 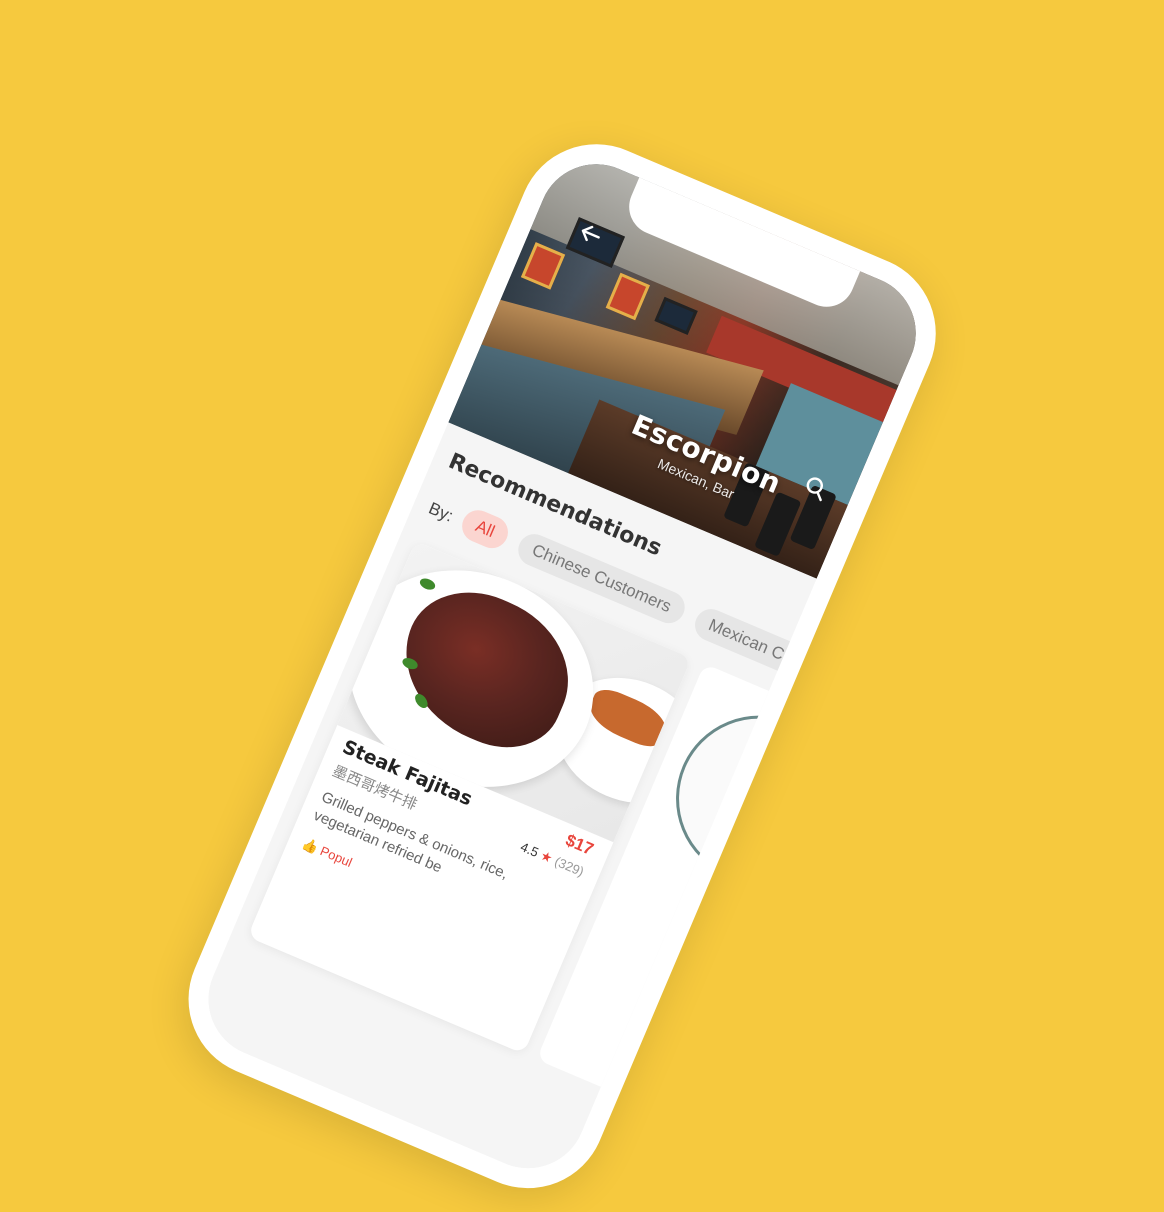 What do you see at coordinates (310, 845) in the screenshot?
I see `thumbs-up-icon: 👍` at bounding box center [310, 845].